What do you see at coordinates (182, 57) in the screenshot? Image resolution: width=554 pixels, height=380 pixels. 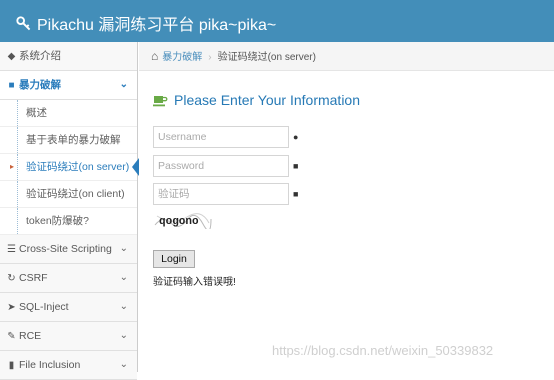 I see `breadcrumb-link: 暴力破解` at bounding box center [182, 57].